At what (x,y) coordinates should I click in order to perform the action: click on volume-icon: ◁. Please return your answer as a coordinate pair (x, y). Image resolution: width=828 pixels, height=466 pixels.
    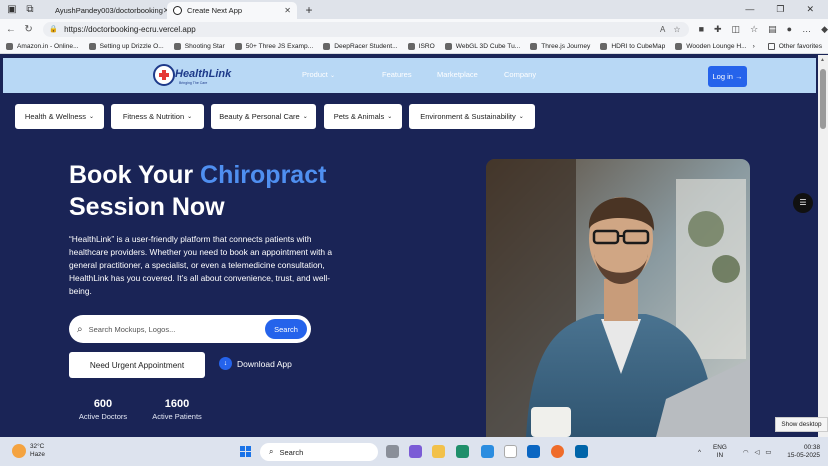
    Looking at the image, I should click on (756, 452).